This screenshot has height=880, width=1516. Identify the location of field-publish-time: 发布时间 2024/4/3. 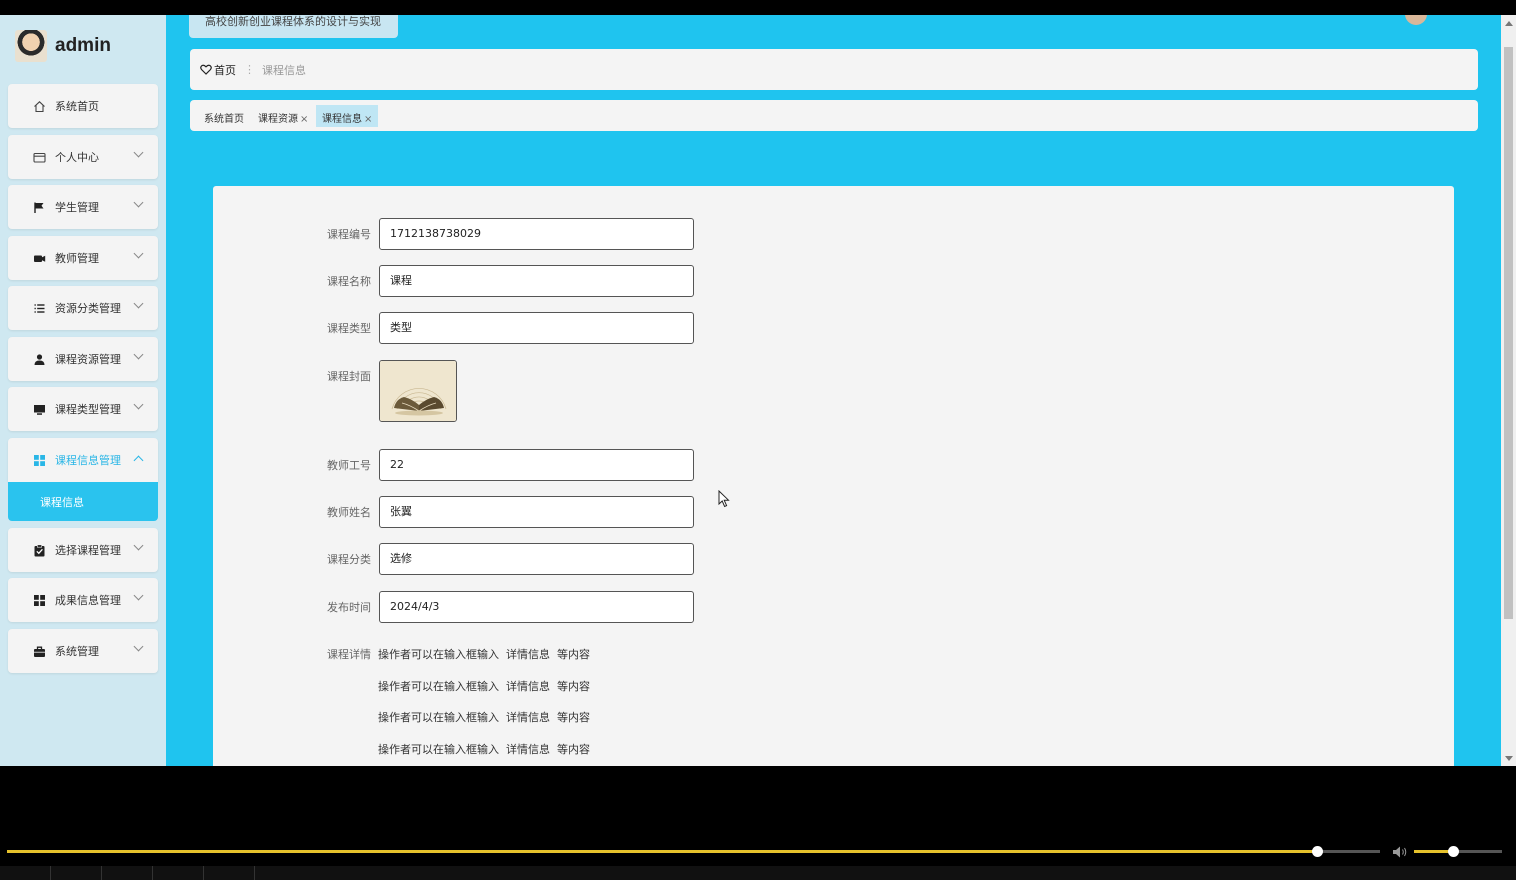
(563, 607).